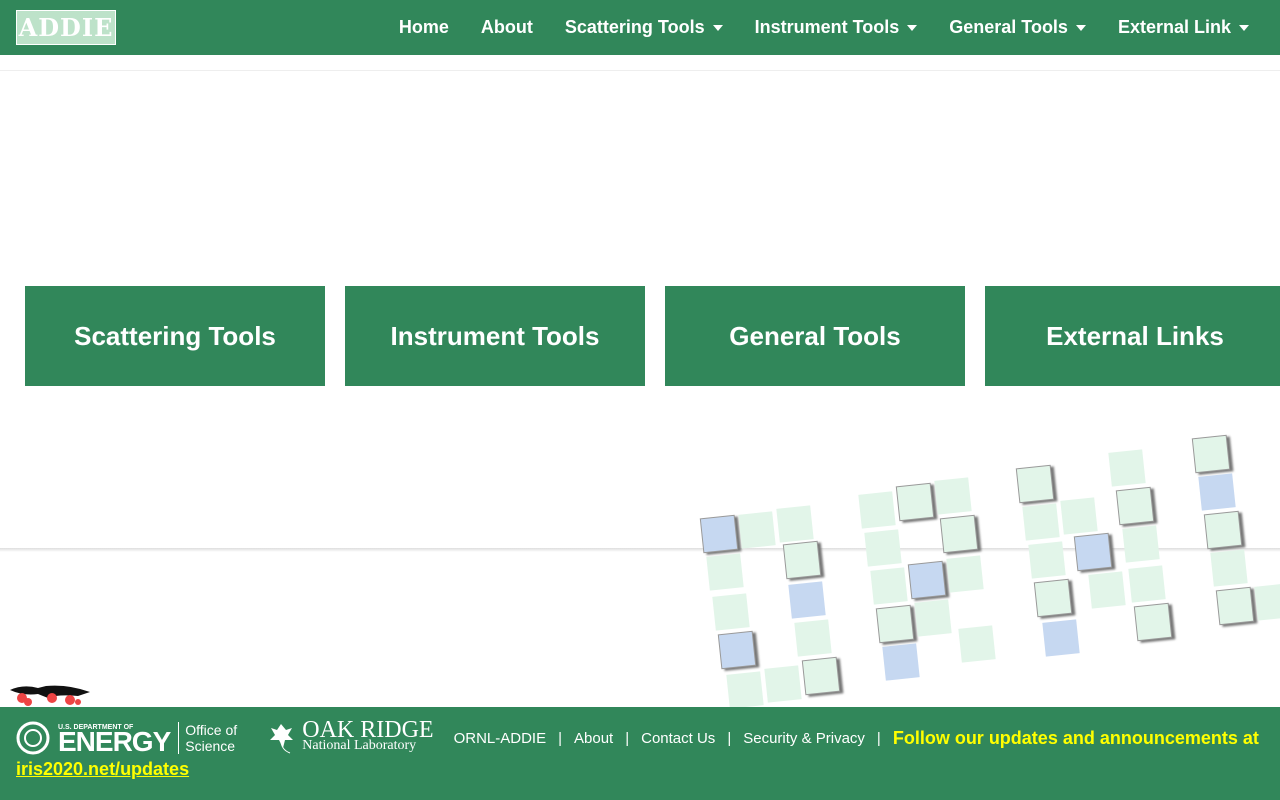 This screenshot has width=1280, height=800. Describe the element at coordinates (827, 27) in the screenshot. I see `nav-label: Instrument Tools` at that location.